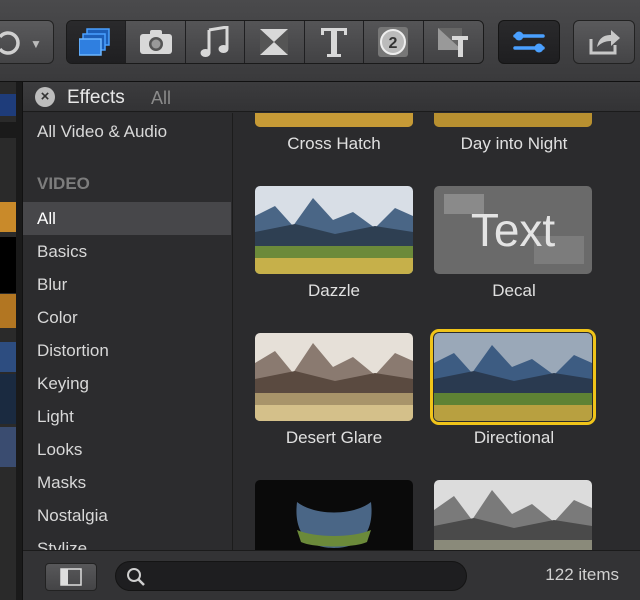 The image size is (640, 600). What do you see at coordinates (127, 383) in the screenshot?
I see `sidebar-item-keying: Keying` at bounding box center [127, 383].